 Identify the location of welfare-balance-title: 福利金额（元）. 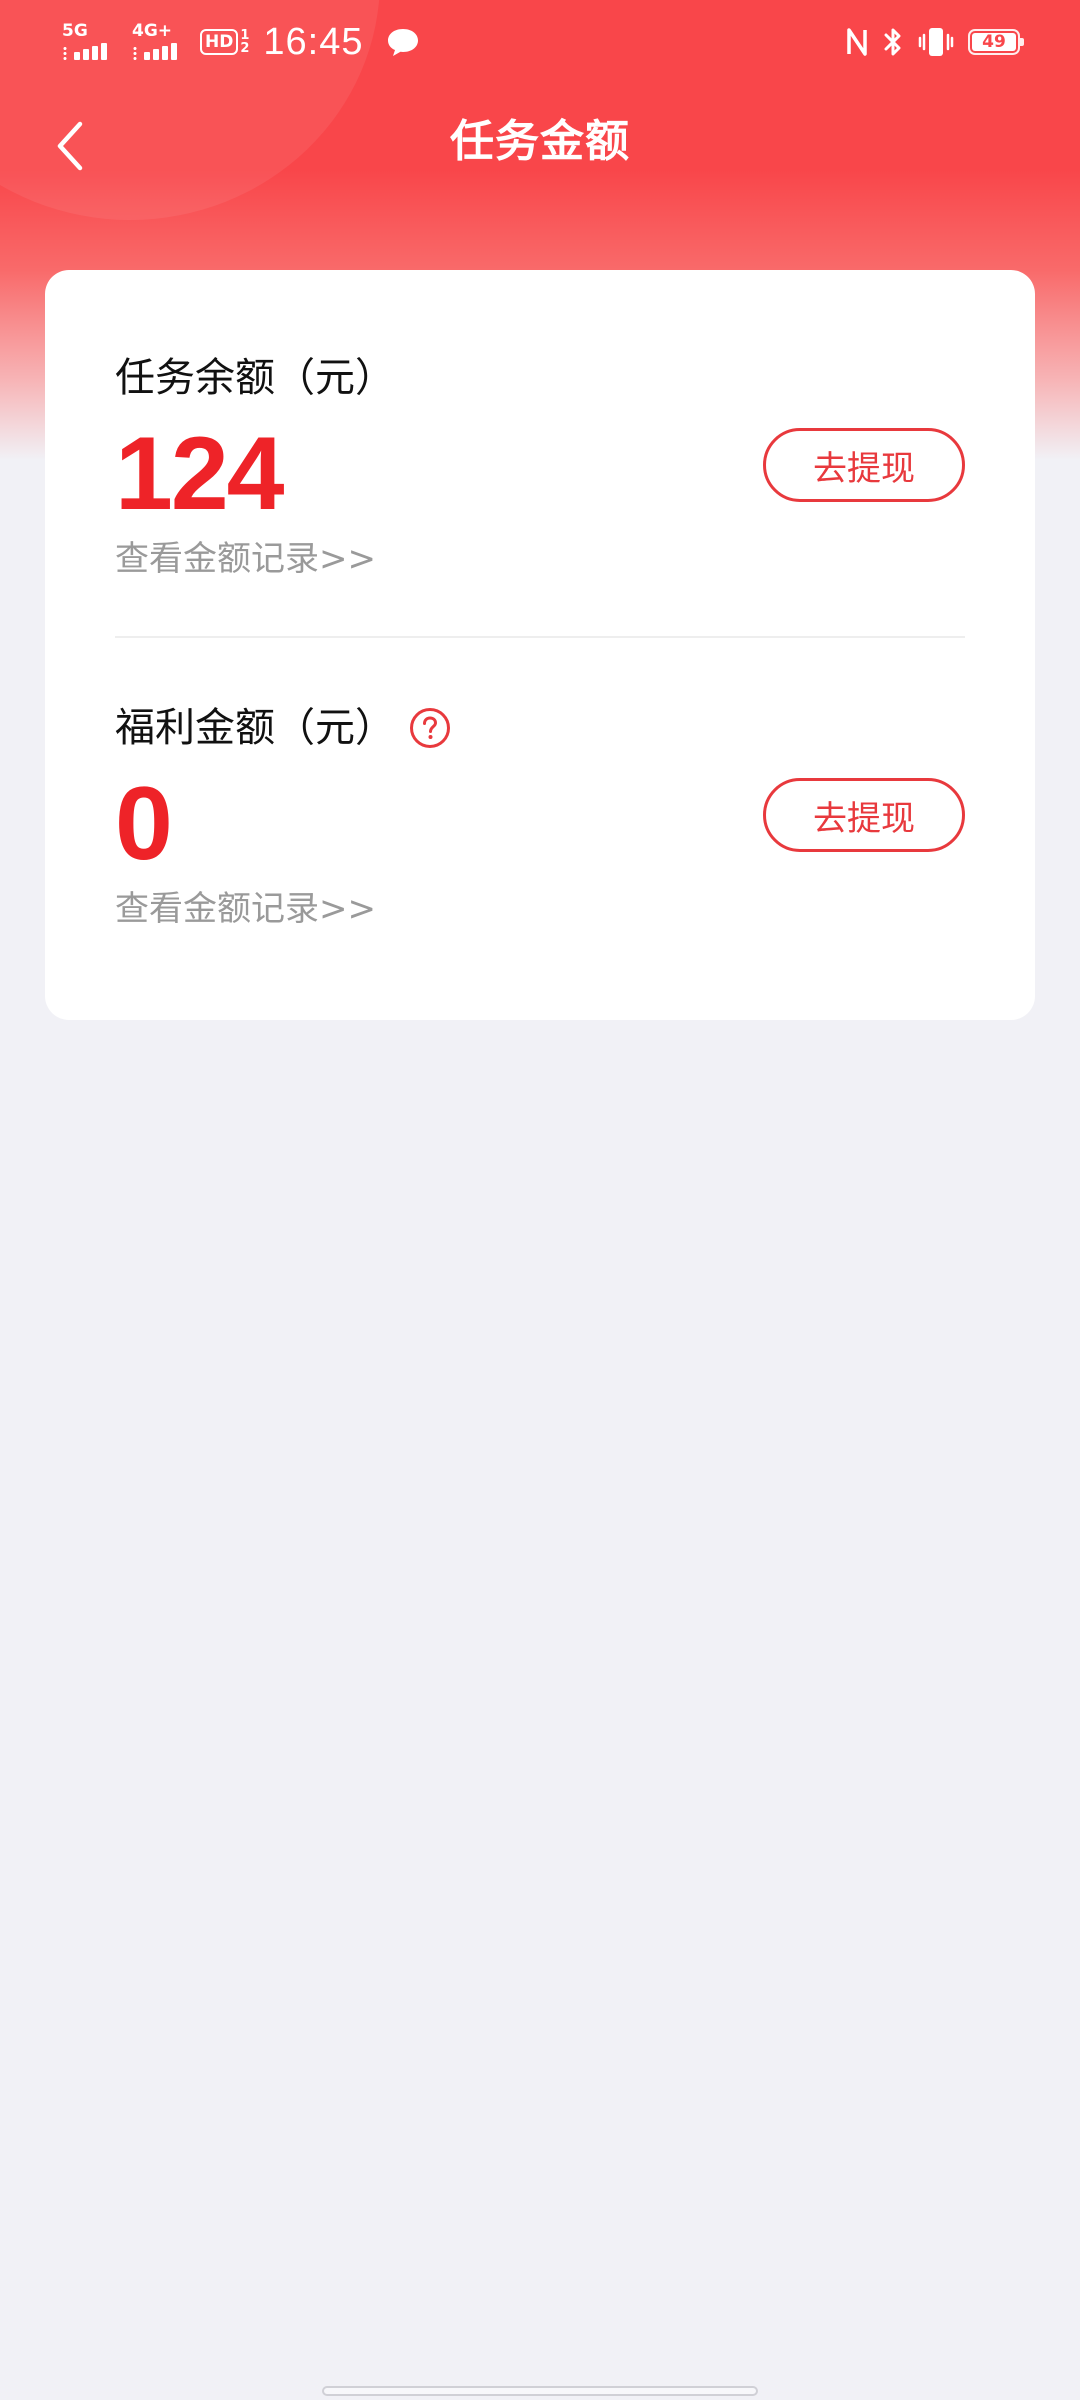
(255, 728).